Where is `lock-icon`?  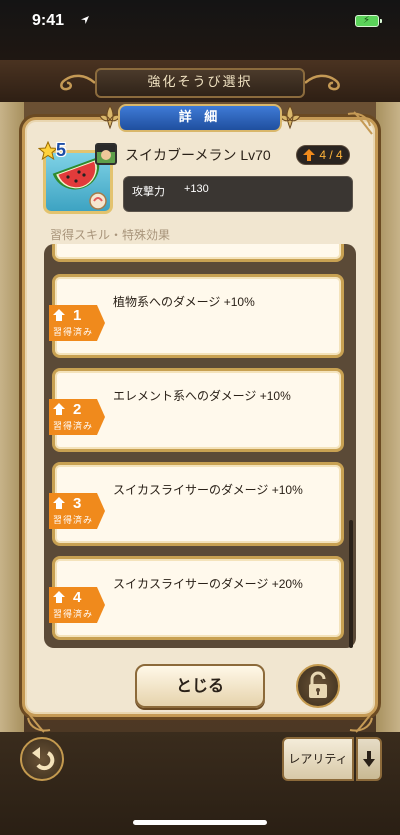
lock-icon is located at coordinates (318, 684).